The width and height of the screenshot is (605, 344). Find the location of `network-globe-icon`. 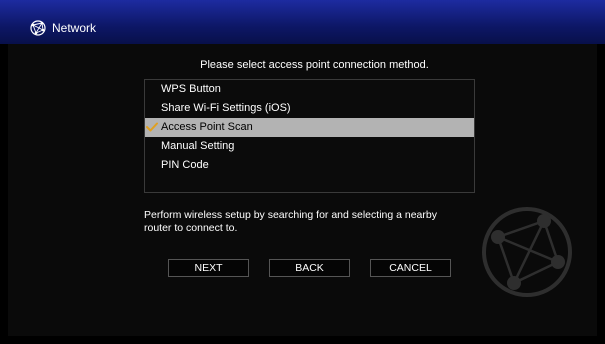

network-globe-icon is located at coordinates (38, 28).